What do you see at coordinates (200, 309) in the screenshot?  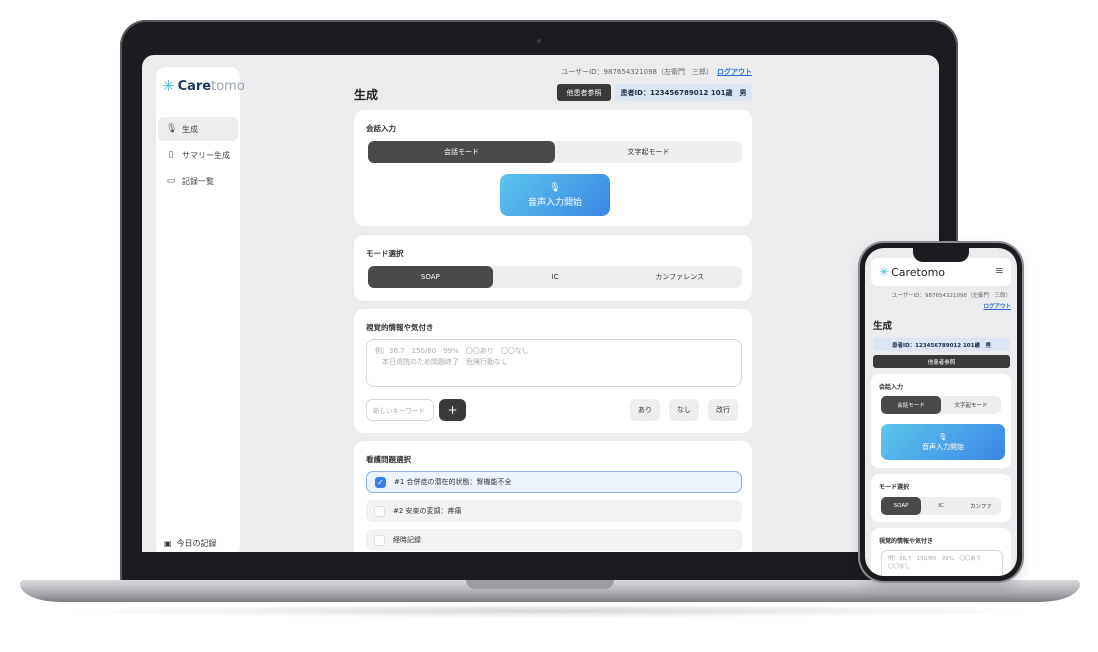 I see `sidebar: ✳ Caretomo 🎙︎ 生成 ▯ サマリー生成 ▭ 記録一覧 ▣ 今日の記録` at bounding box center [200, 309].